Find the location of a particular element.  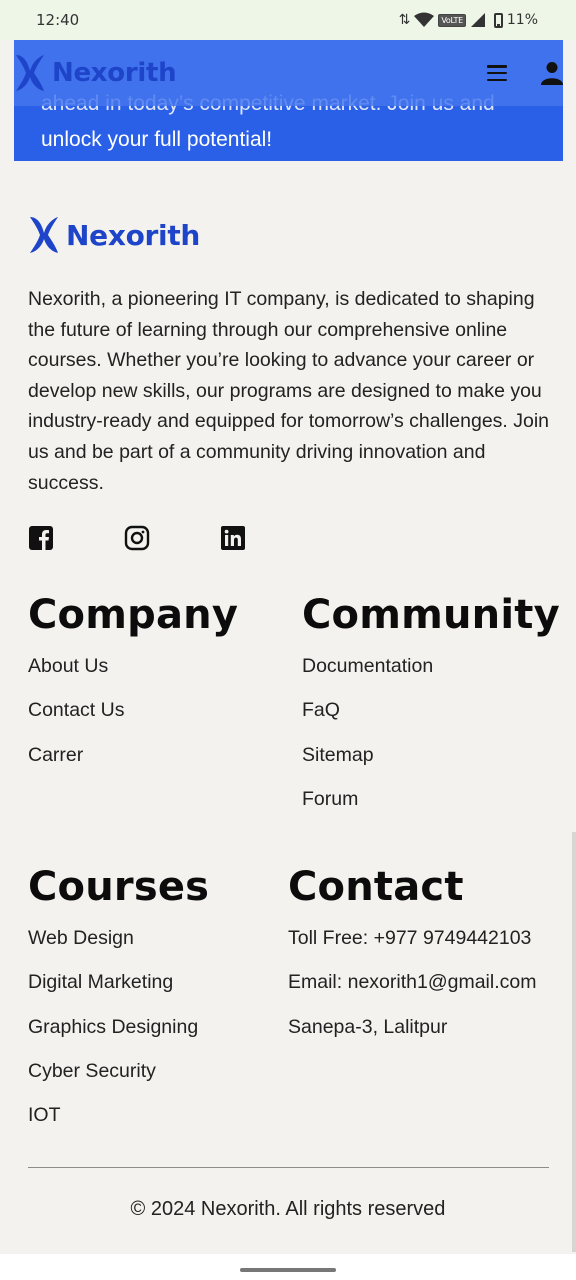

user-icon is located at coordinates (552, 73).